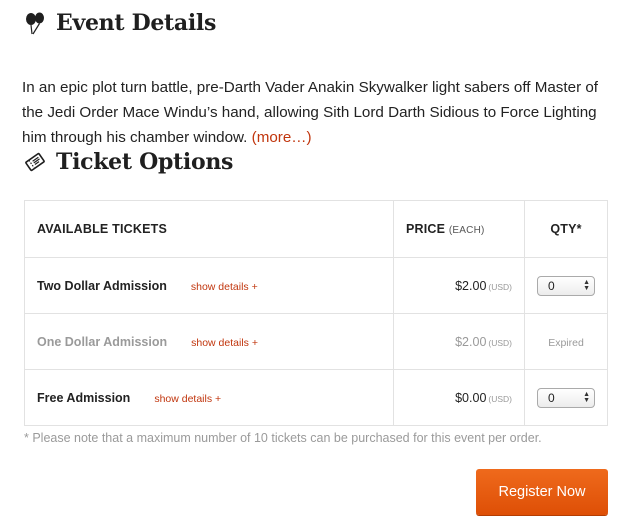  I want to click on ticket-options-header: Ticket Options, so click(127, 162).